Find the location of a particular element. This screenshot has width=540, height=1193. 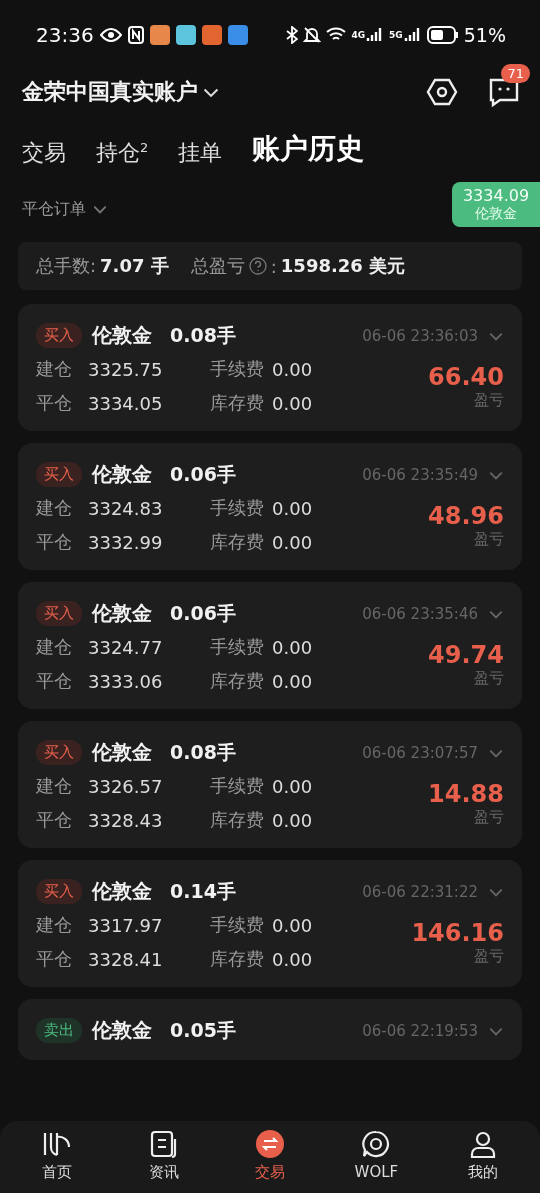

field-value: 3324.83 is located at coordinates (126, 508).